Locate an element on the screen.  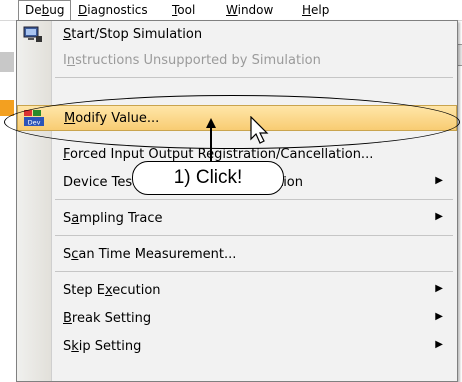
pointer-arrow-icon is located at coordinates (211, 140).